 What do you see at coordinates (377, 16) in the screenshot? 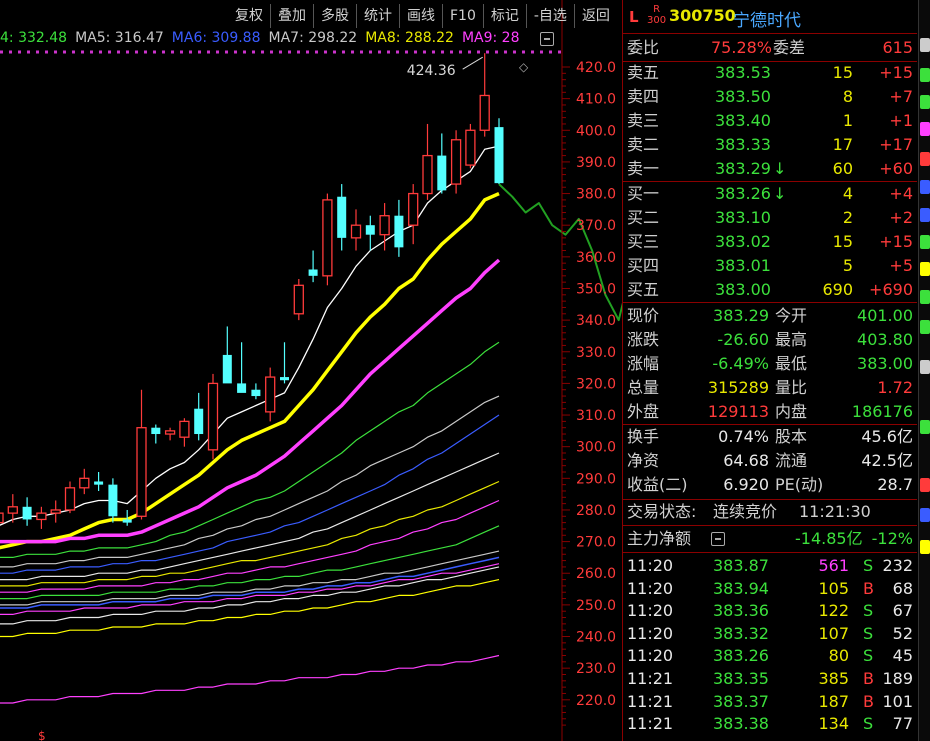
I see `toolbar-button: 统计` at bounding box center [377, 16].